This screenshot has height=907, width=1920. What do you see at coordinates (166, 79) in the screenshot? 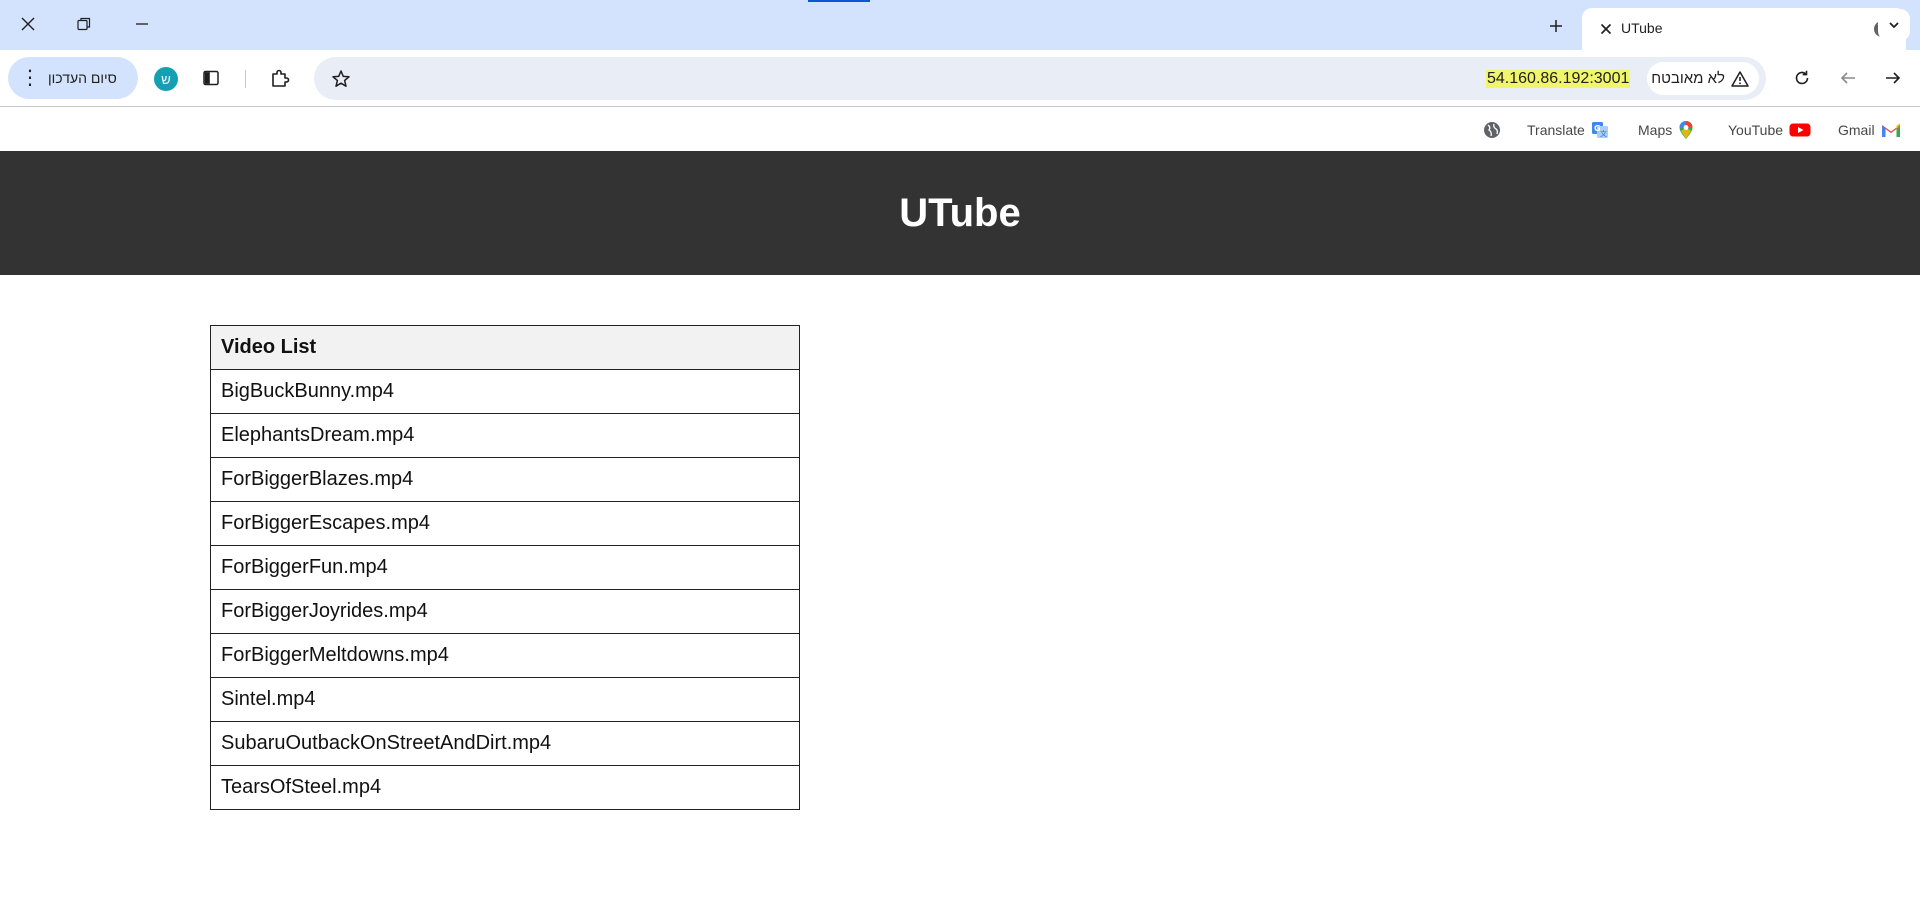
I see `profile-avatar: ש` at bounding box center [166, 79].